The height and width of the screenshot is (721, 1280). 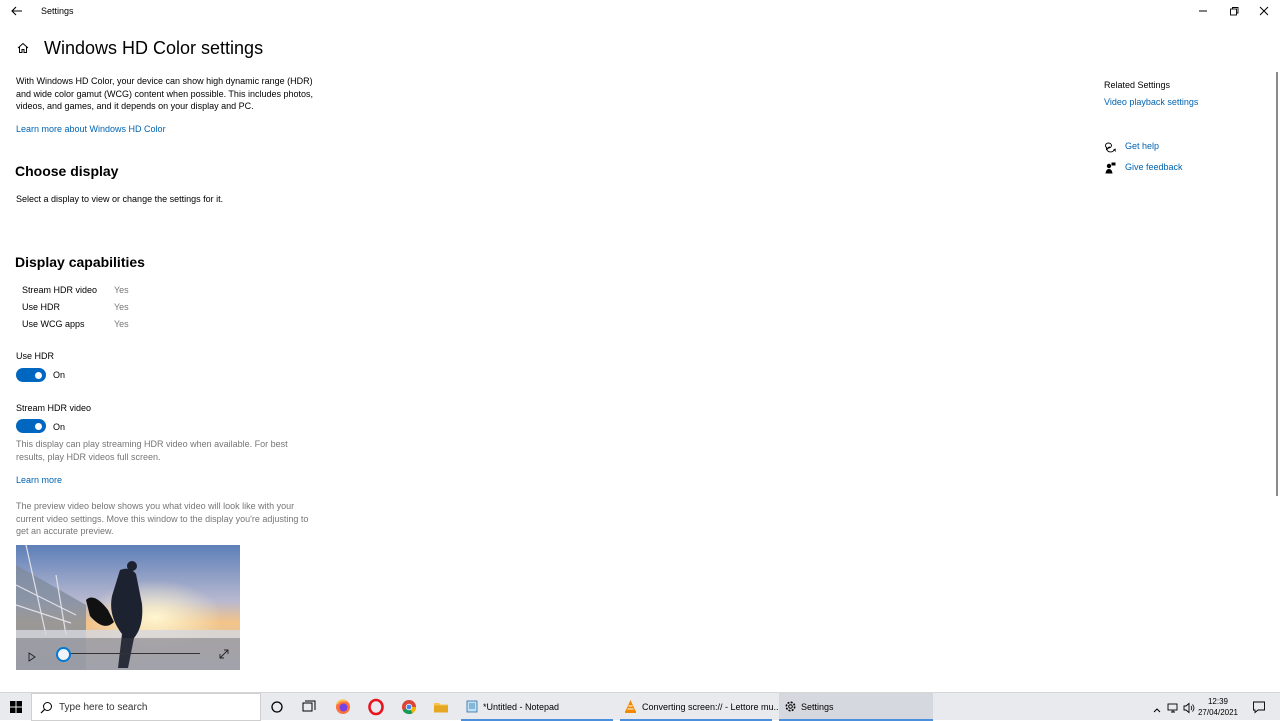 I want to click on gear-icon, so click(x=790, y=707).